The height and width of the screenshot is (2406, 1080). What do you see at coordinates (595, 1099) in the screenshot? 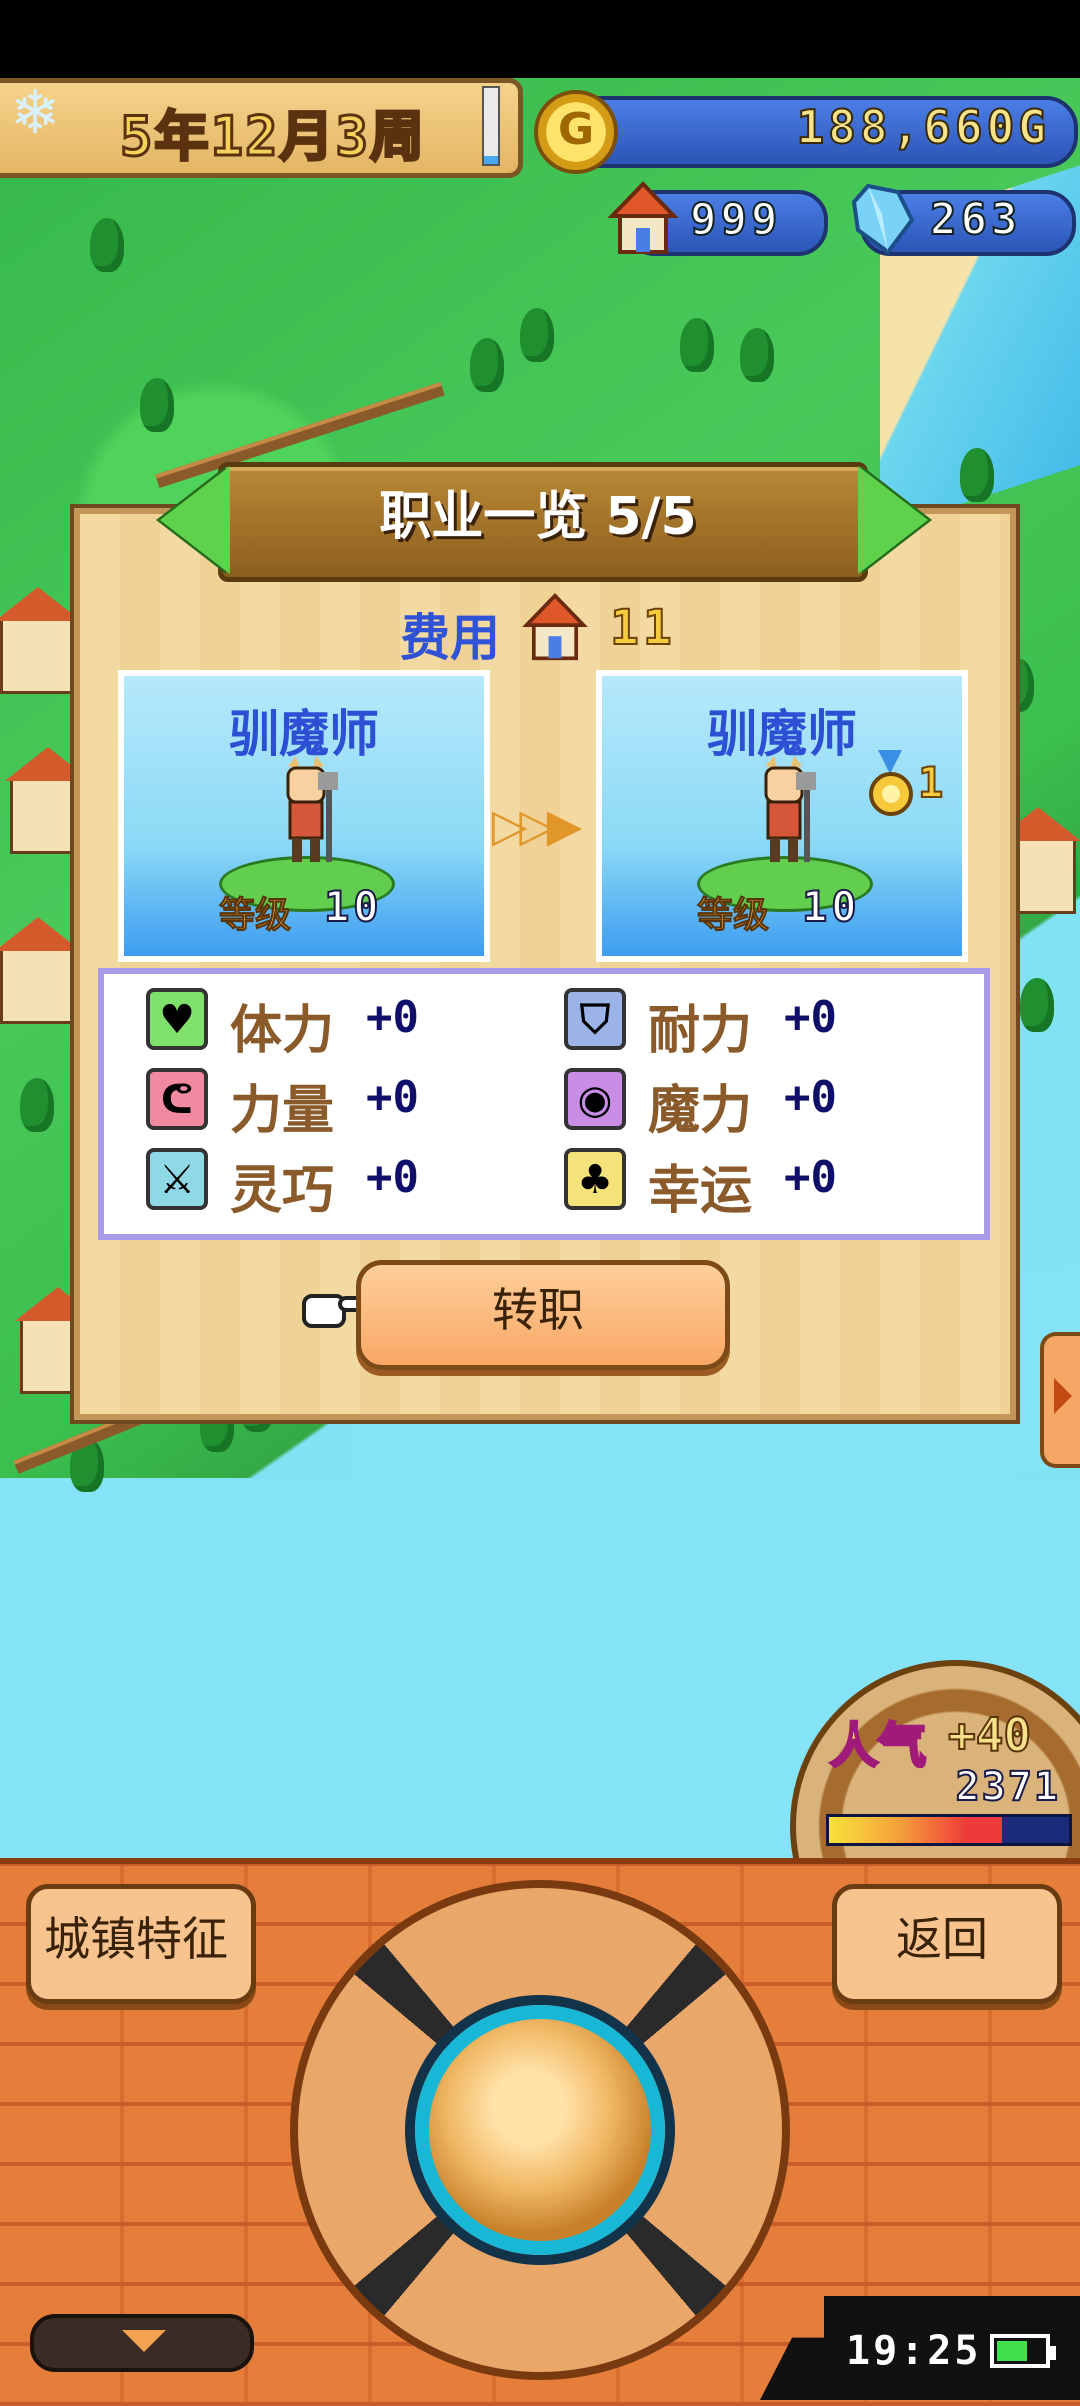
I see `magic-orb-icon: ◉` at bounding box center [595, 1099].